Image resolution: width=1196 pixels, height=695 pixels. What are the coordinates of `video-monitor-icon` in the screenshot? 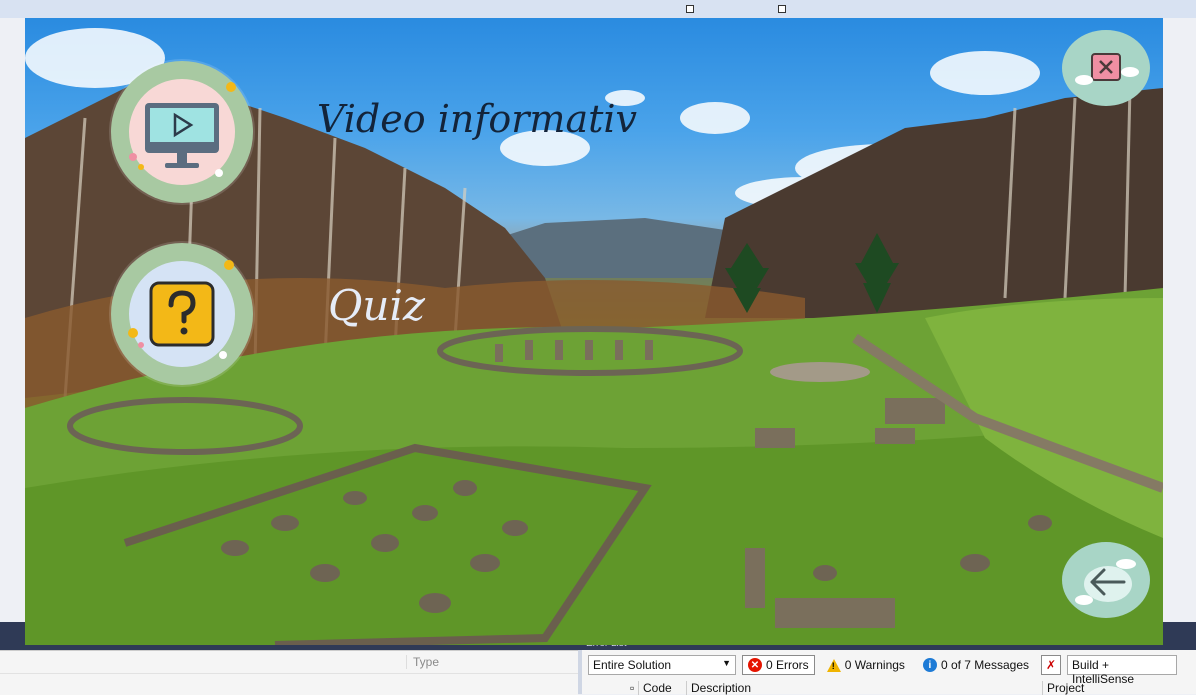 It's located at (182, 129).